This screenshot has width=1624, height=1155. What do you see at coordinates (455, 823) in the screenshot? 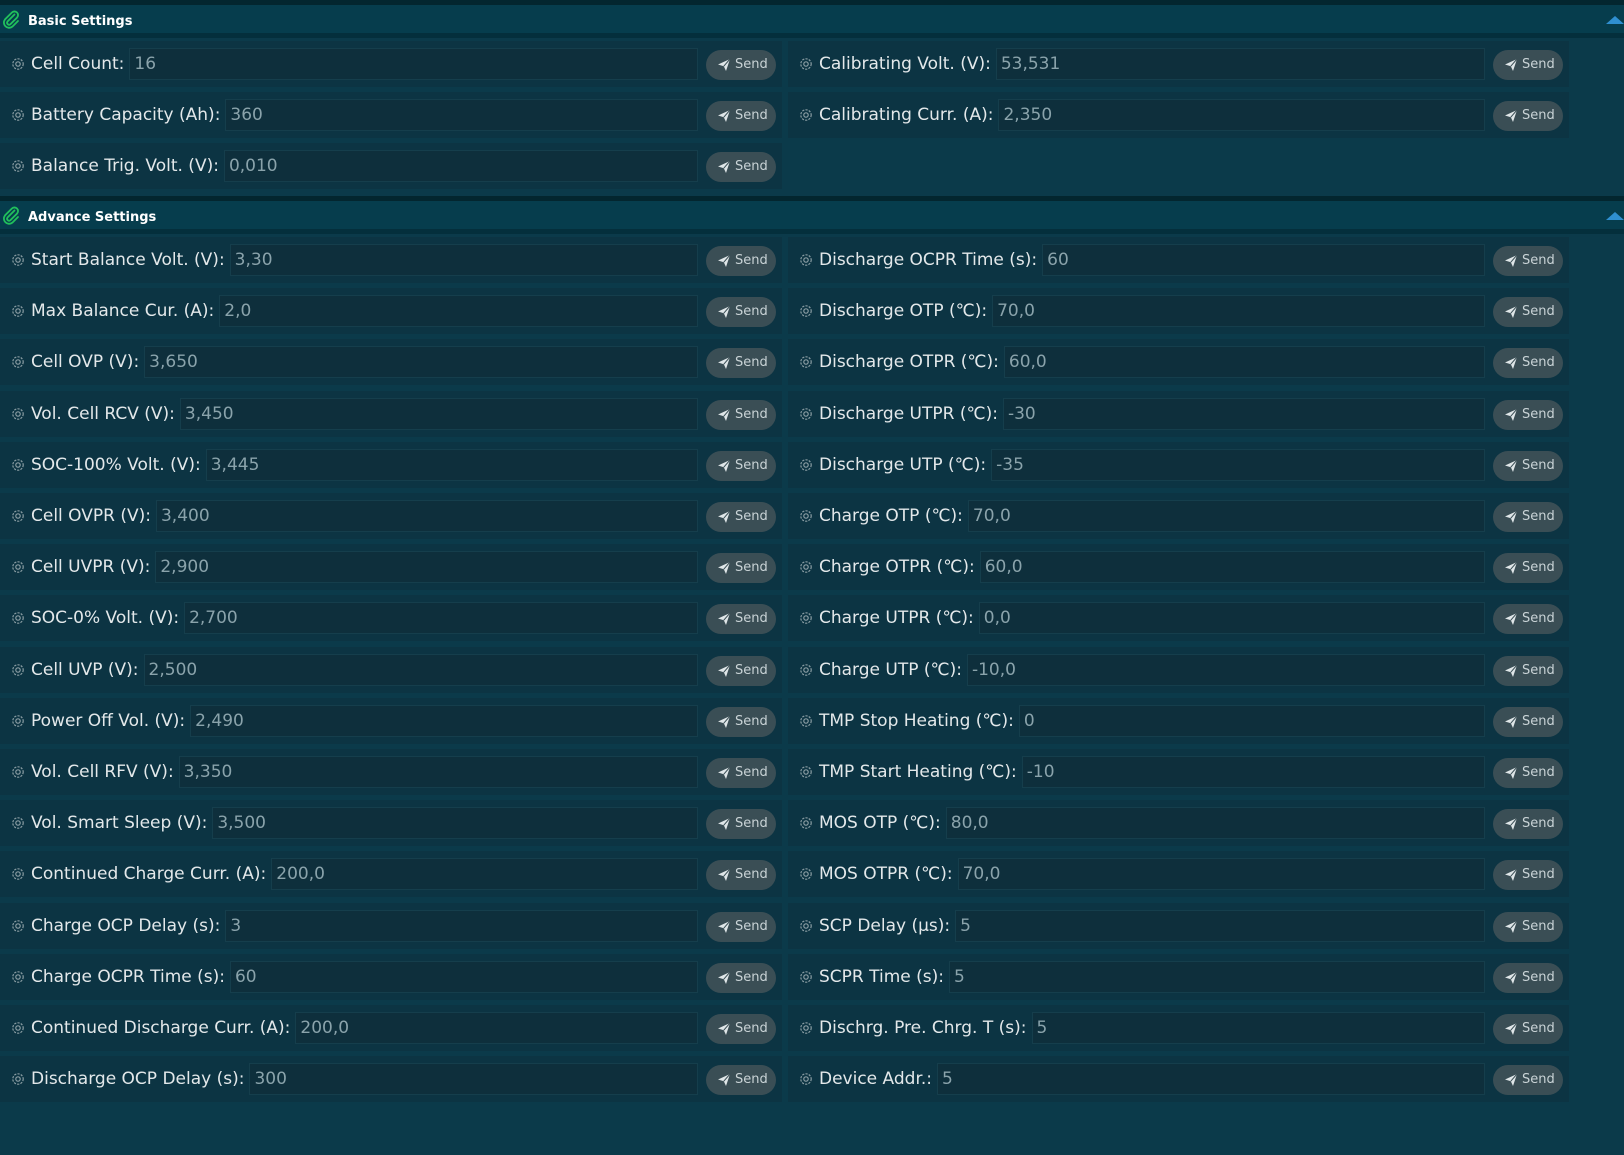
I see `setting-value-input: 3,500` at bounding box center [455, 823].